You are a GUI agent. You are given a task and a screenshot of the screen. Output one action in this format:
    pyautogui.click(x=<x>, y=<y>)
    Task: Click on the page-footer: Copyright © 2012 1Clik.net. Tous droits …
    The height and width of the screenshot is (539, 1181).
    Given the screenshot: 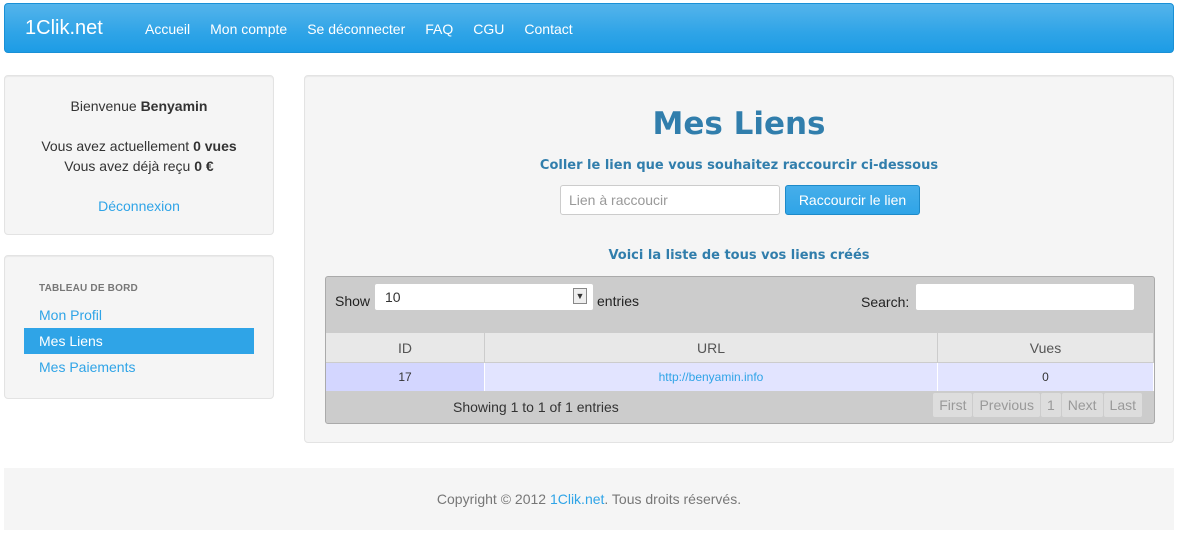 What is the action you would take?
    pyautogui.click(x=589, y=499)
    